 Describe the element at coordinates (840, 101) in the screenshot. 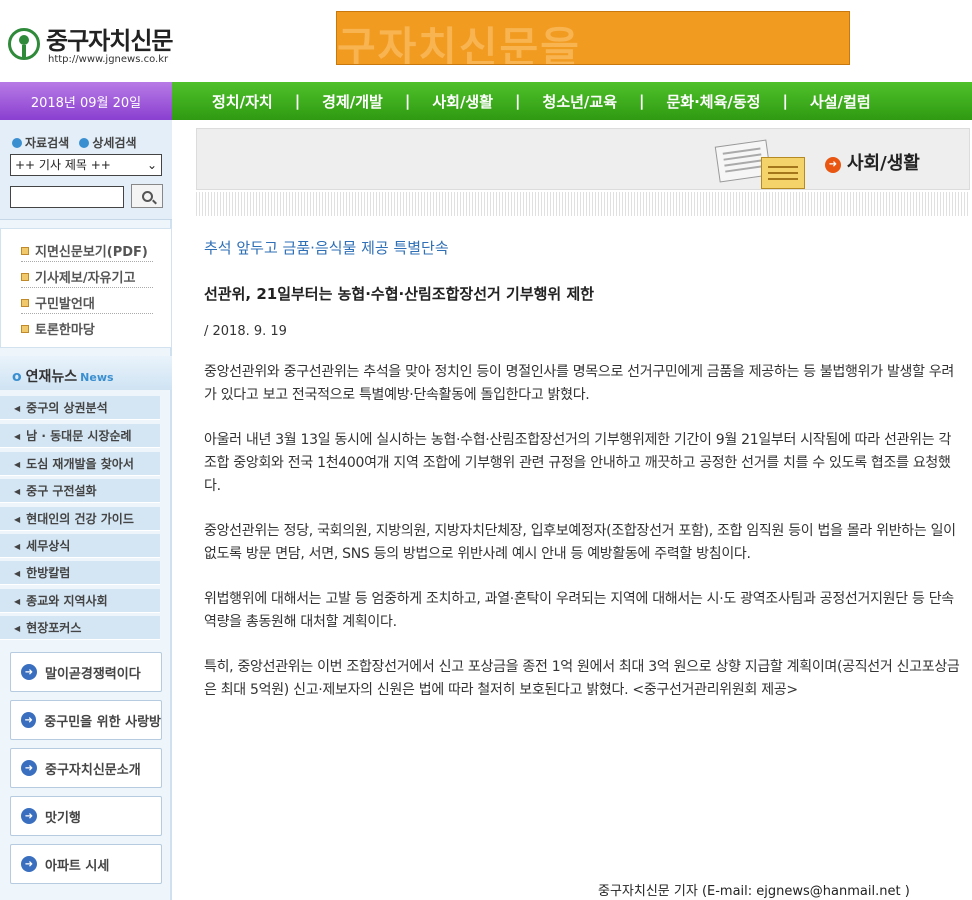

I see `nav-editorial: 사설/컬럼` at that location.